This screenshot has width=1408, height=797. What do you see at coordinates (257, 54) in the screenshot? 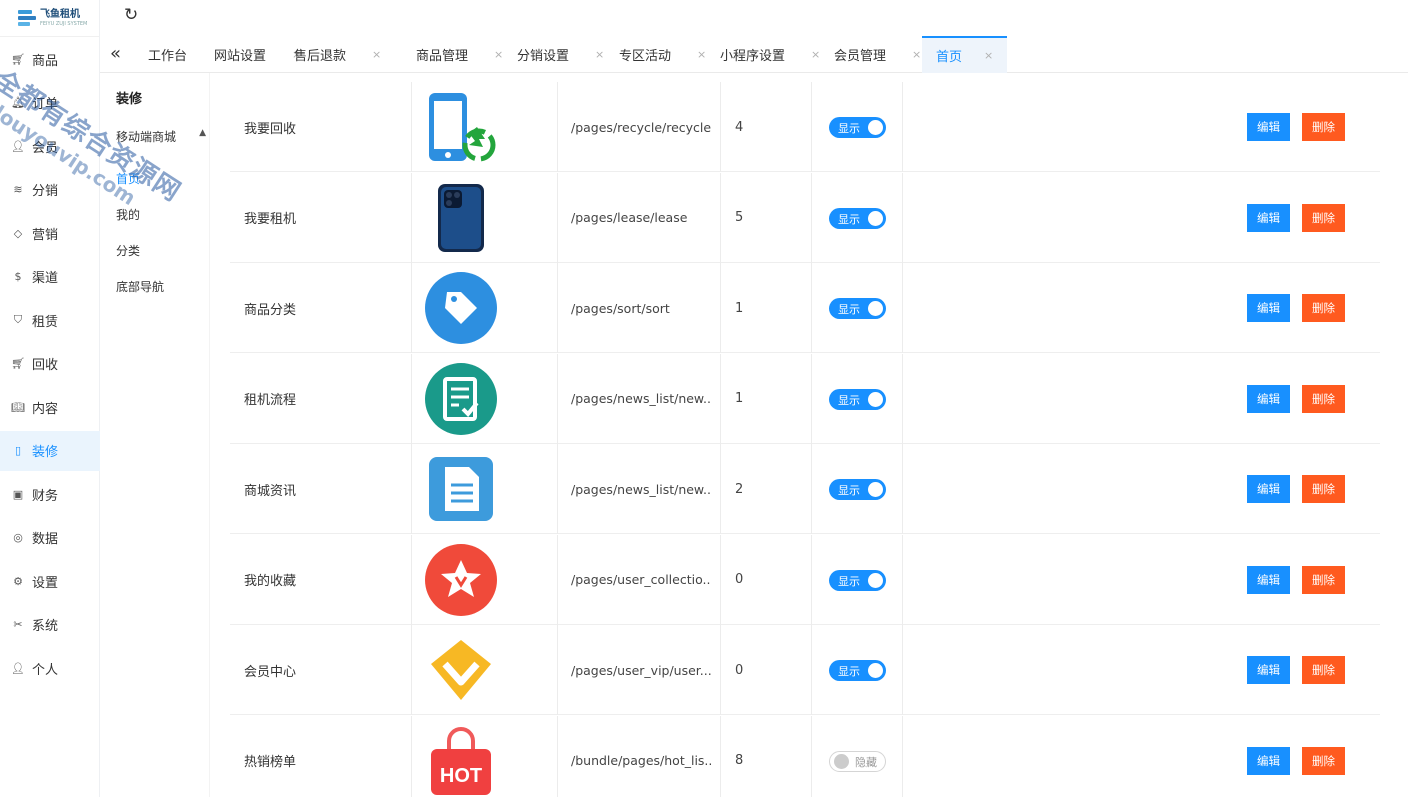
I see `tab-1: 网站设置 ×` at bounding box center [257, 54].